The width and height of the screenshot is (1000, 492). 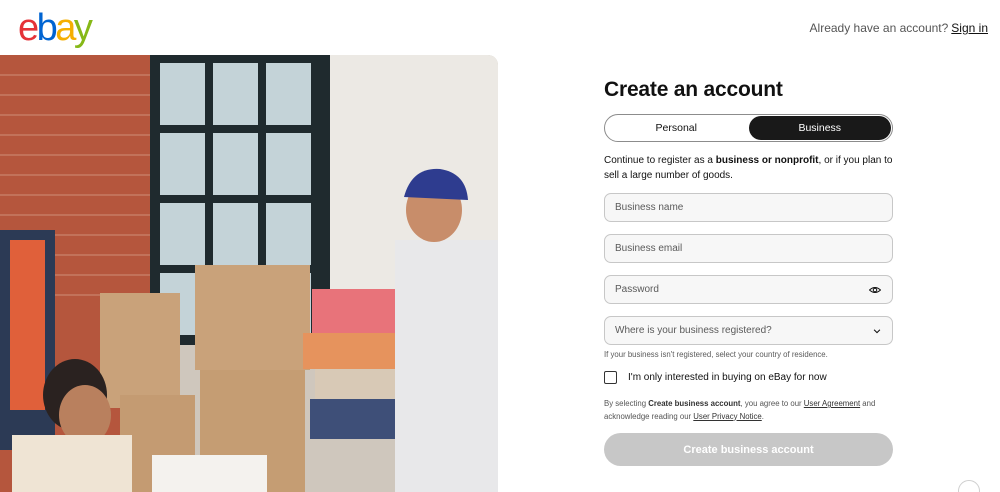 I want to click on help-bubble, so click(x=969, y=486).